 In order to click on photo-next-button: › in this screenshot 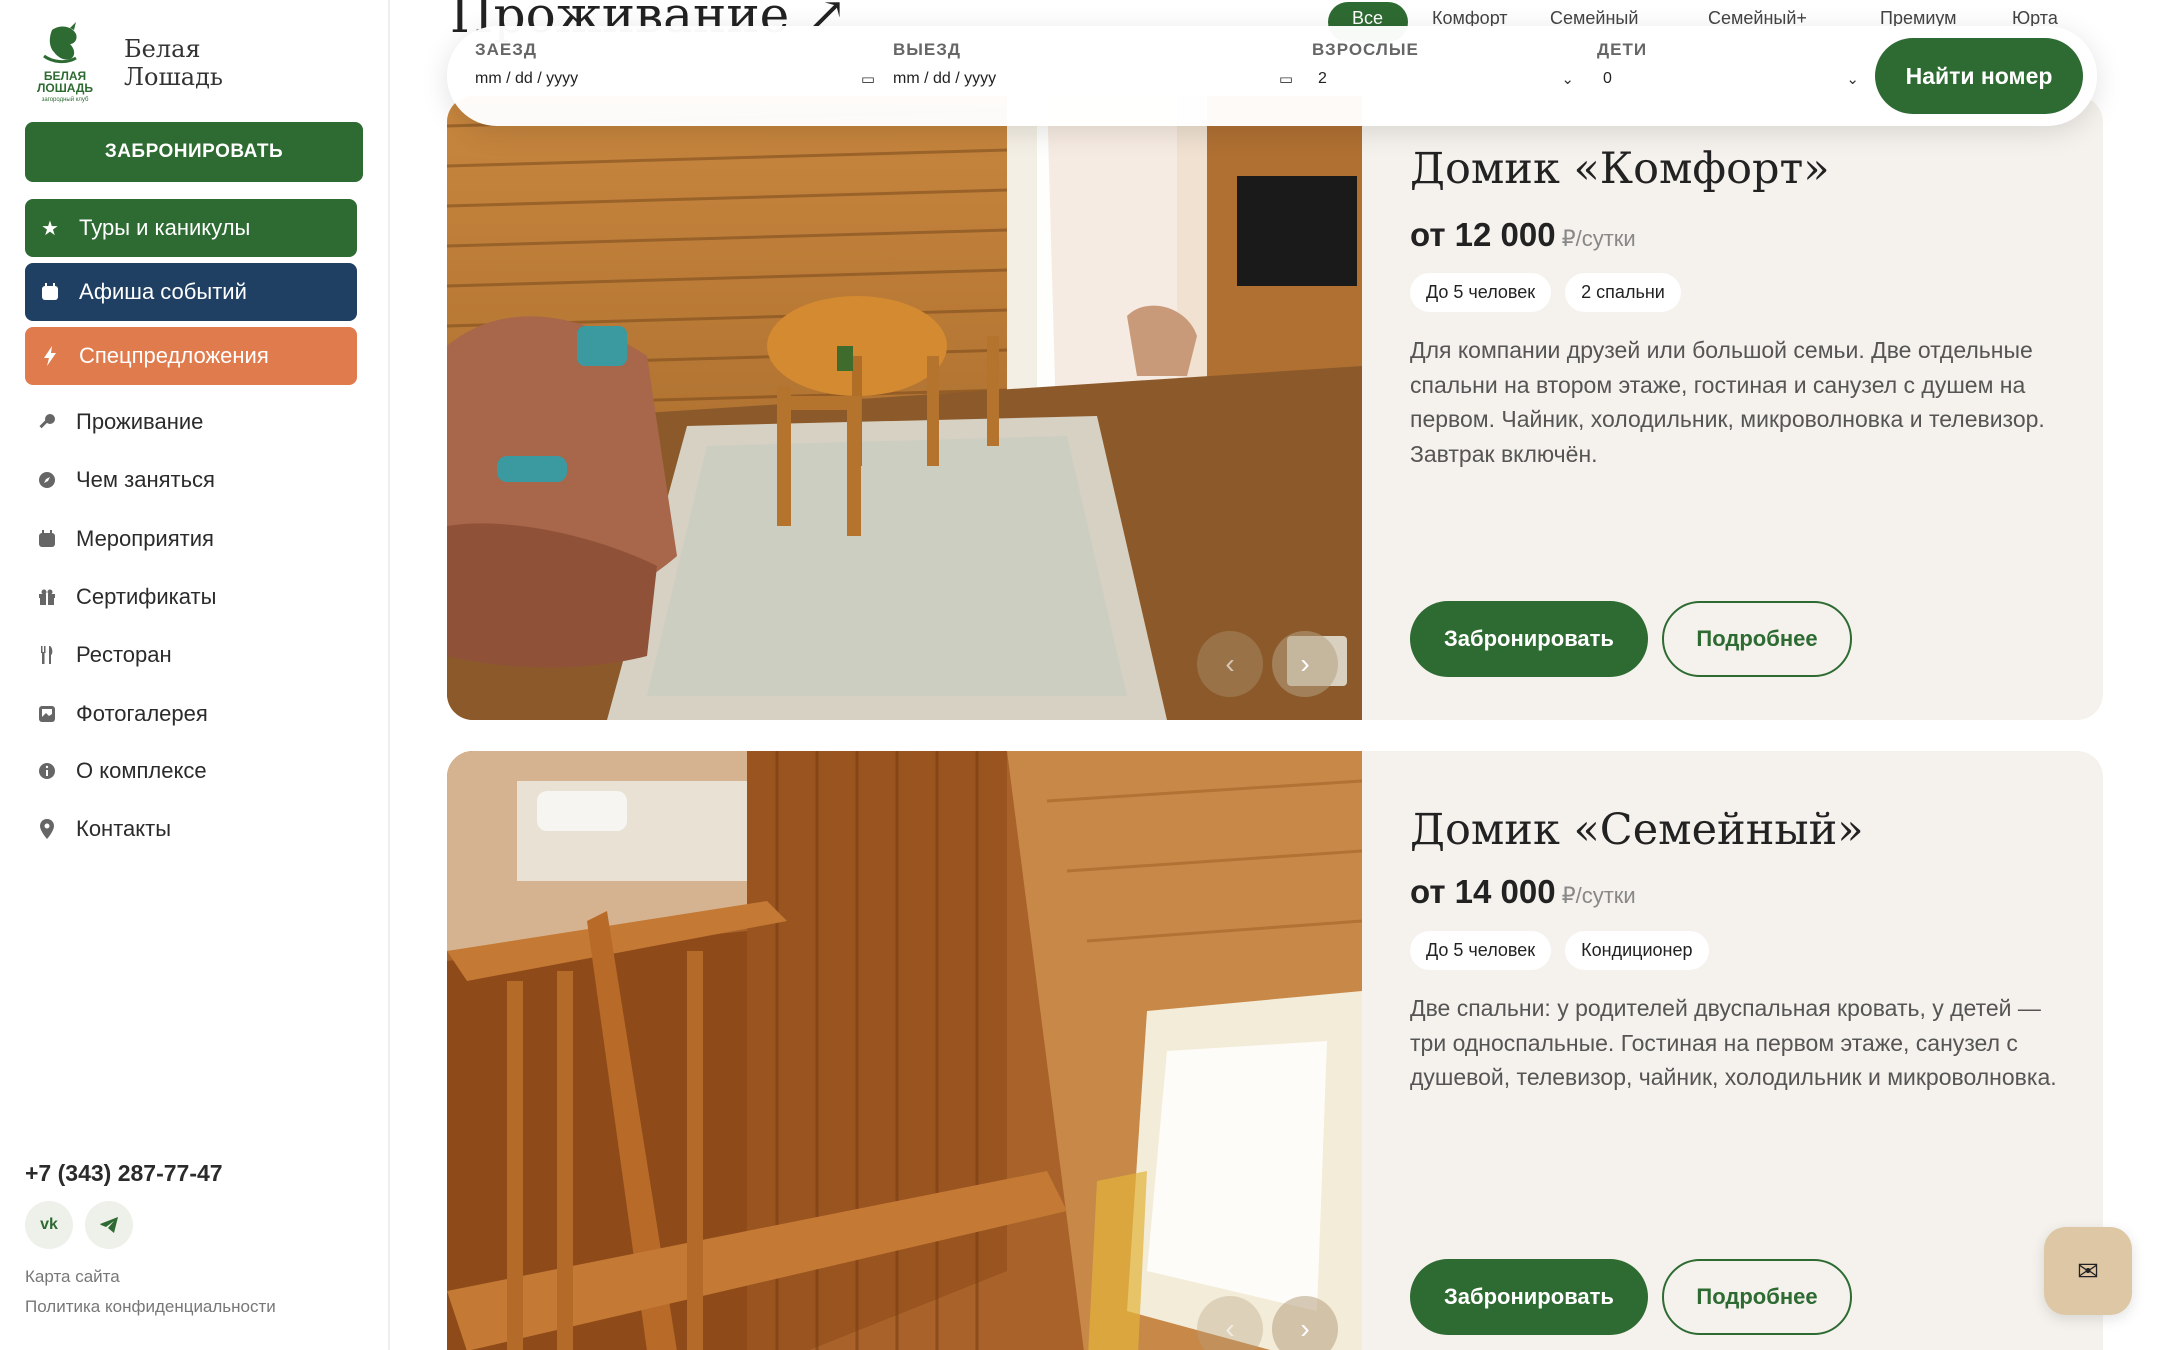, I will do `click(1305, 664)`.